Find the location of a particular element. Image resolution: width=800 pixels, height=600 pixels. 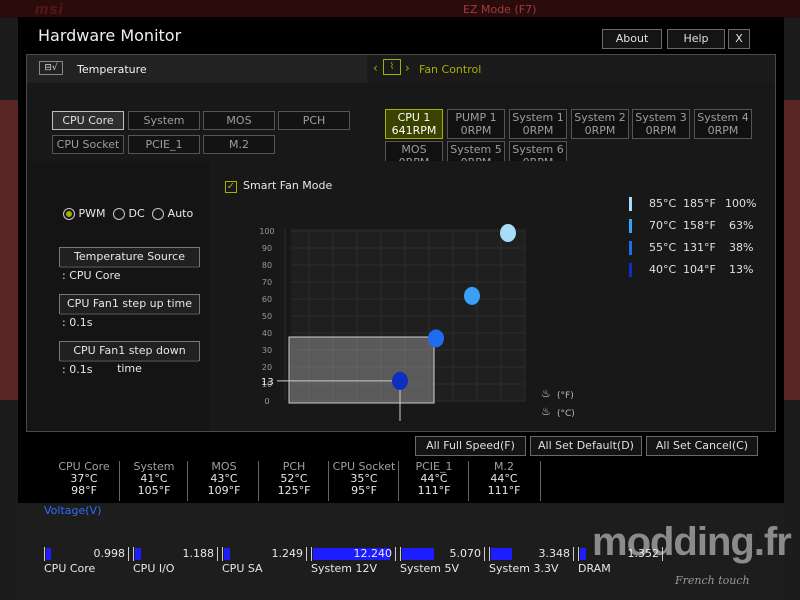

step-up-time-value: : 0.1s is located at coordinates (77, 322).